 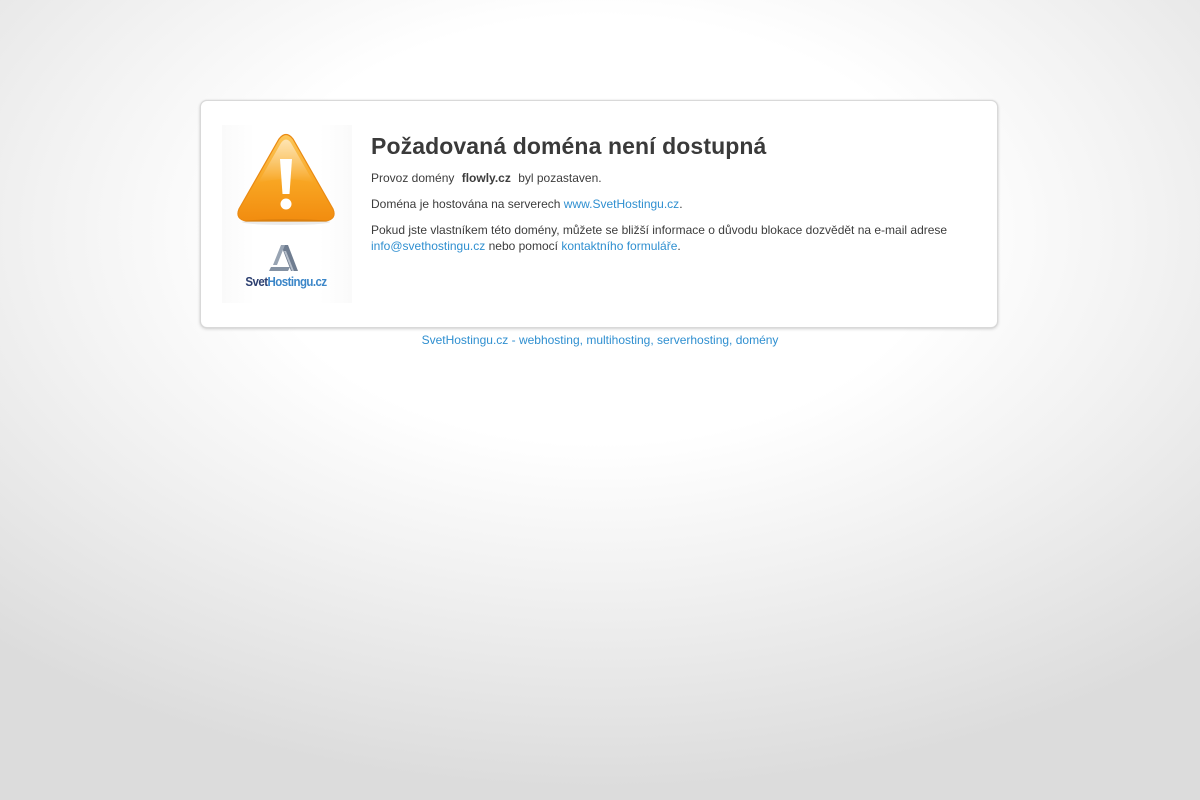 I want to click on warning-icon, so click(x=286, y=179).